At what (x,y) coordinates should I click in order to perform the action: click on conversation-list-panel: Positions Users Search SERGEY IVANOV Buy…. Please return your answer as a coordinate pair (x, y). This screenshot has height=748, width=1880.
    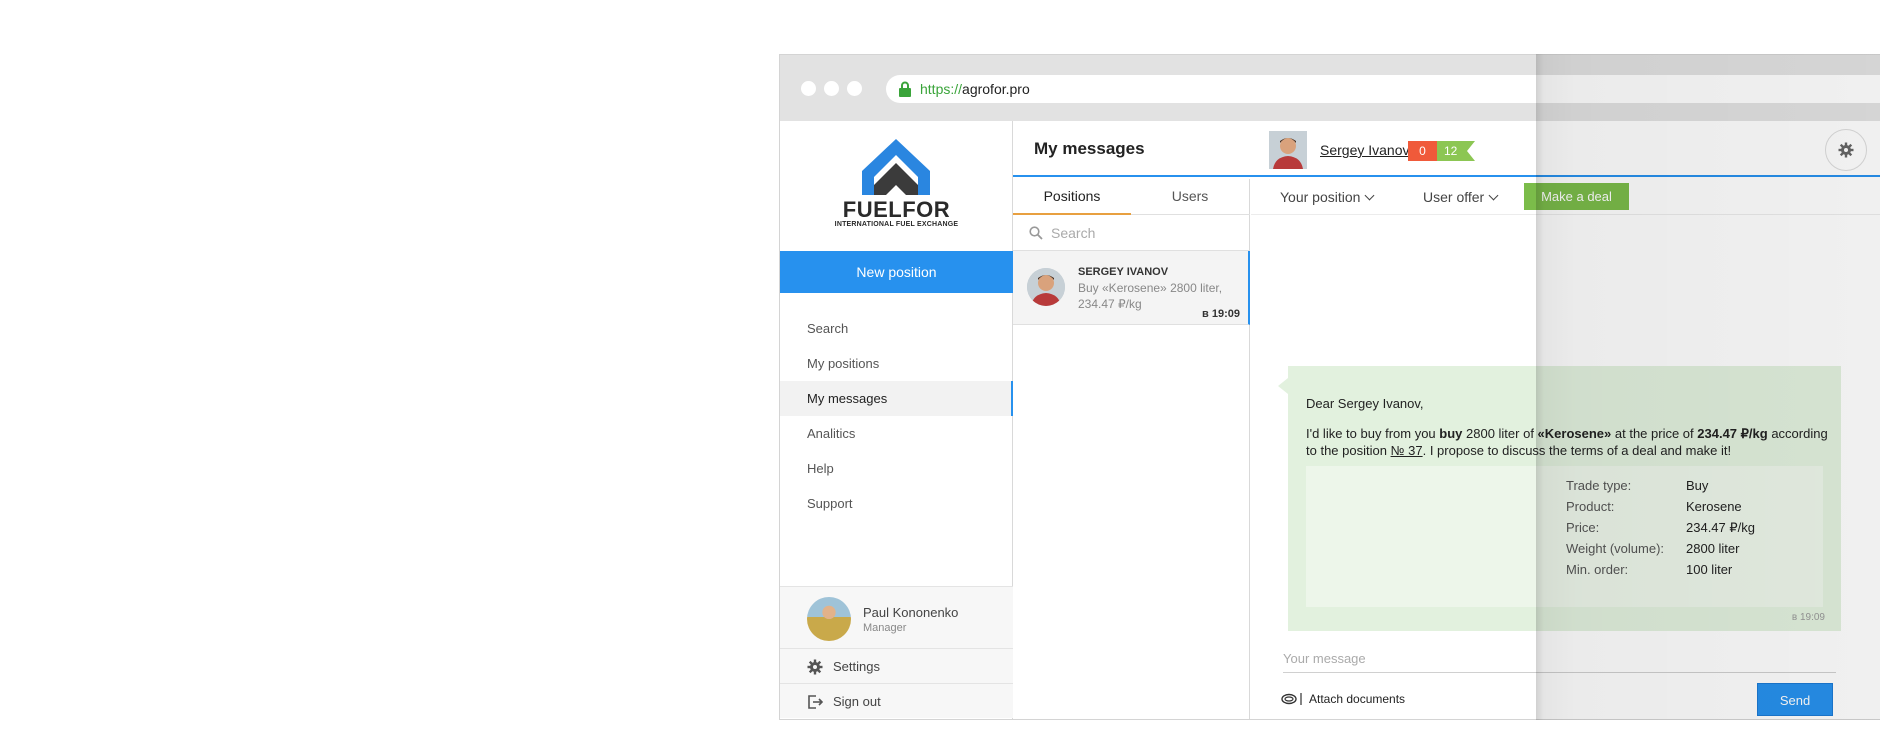
    Looking at the image, I should click on (1131, 449).